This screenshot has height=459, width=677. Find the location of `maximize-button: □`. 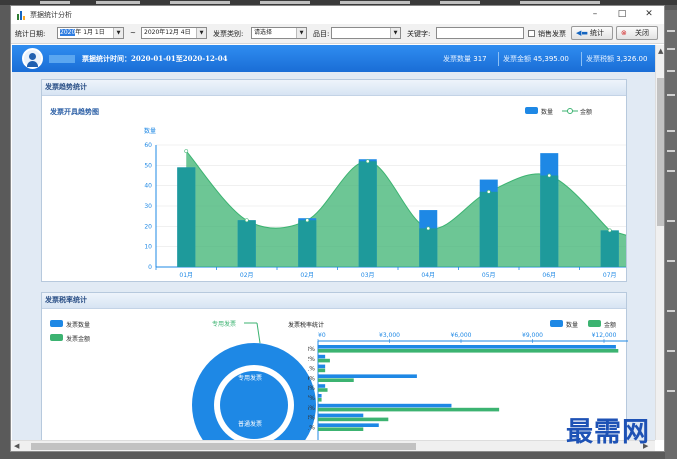

maximize-button: □ is located at coordinates (622, 14).